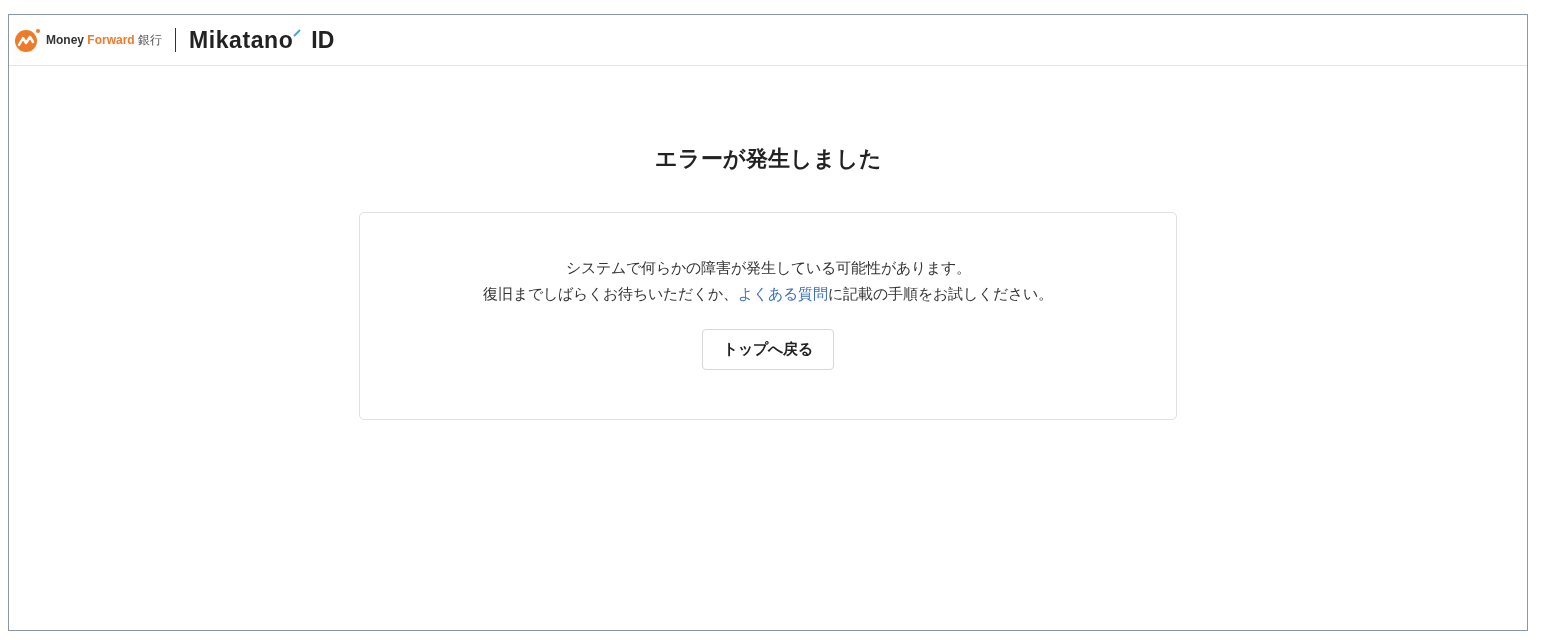 This screenshot has height=640, width=1542. I want to click on logo-icon, so click(27, 40).